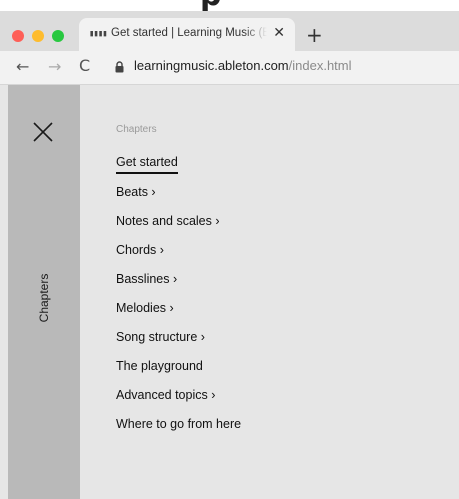  What do you see at coordinates (119, 67) in the screenshot?
I see `lock-icon` at bounding box center [119, 67].